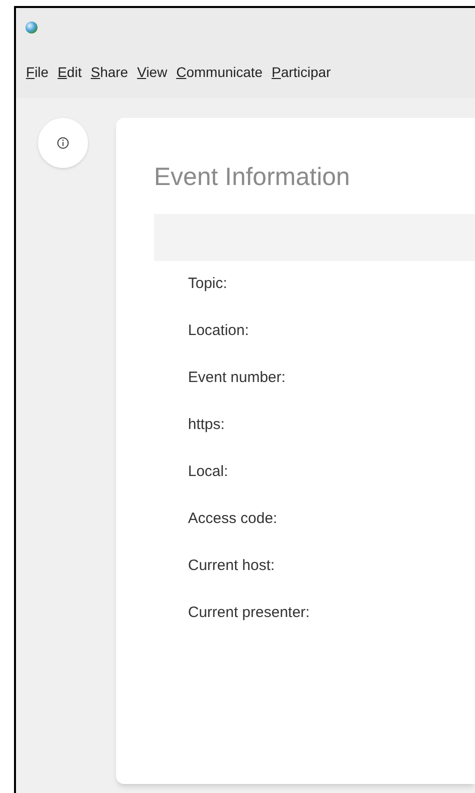 The height and width of the screenshot is (793, 475). Describe the element at coordinates (232, 566) in the screenshot. I see `field-label: Current host:` at that location.